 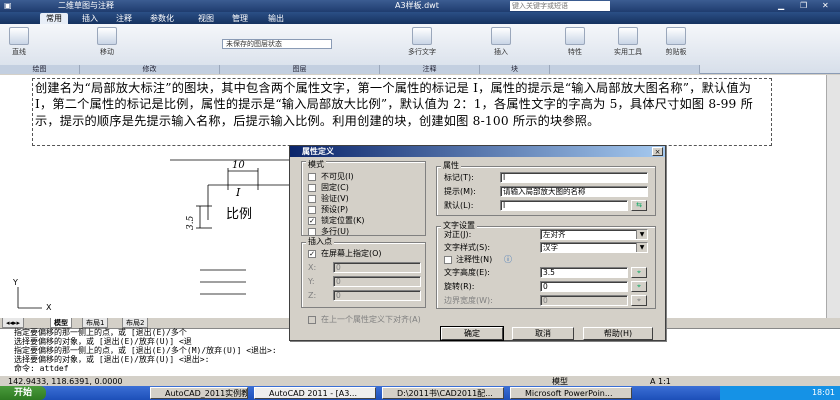 What do you see at coordinates (639, 205) in the screenshot?
I see `insert-field-button: ⇆` at bounding box center [639, 205].